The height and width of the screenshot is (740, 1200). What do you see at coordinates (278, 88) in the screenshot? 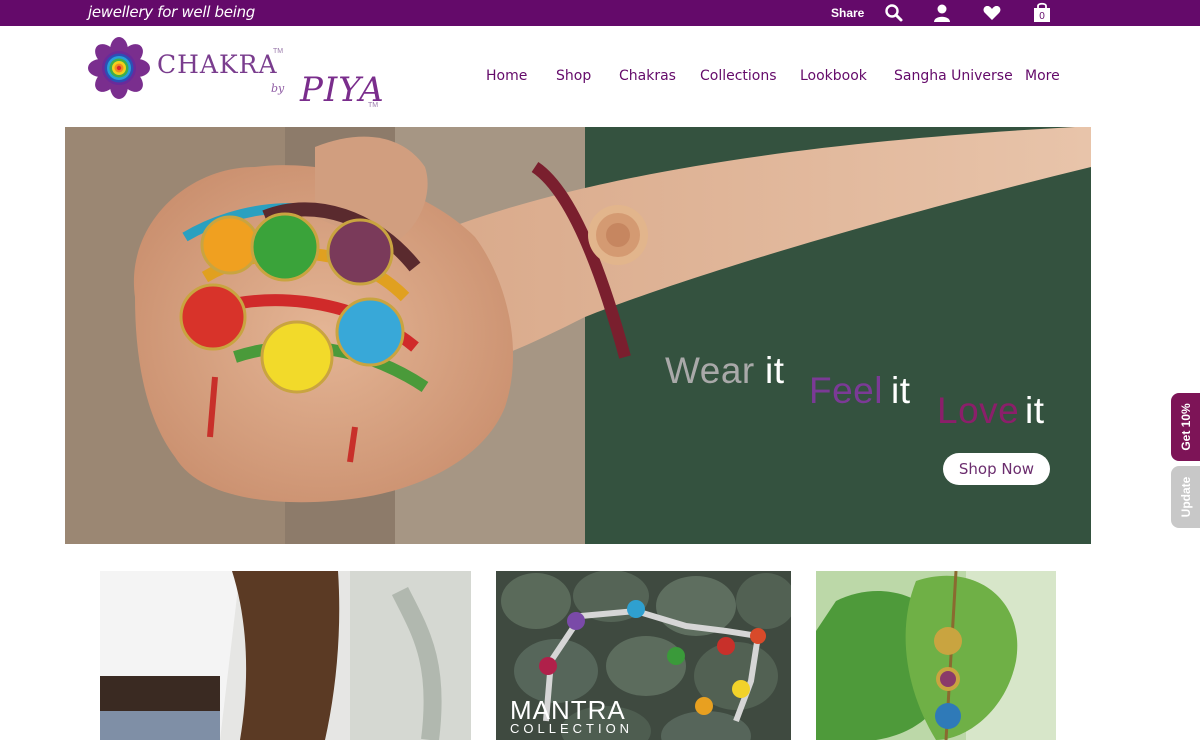
I see `logo-by: by` at bounding box center [278, 88].